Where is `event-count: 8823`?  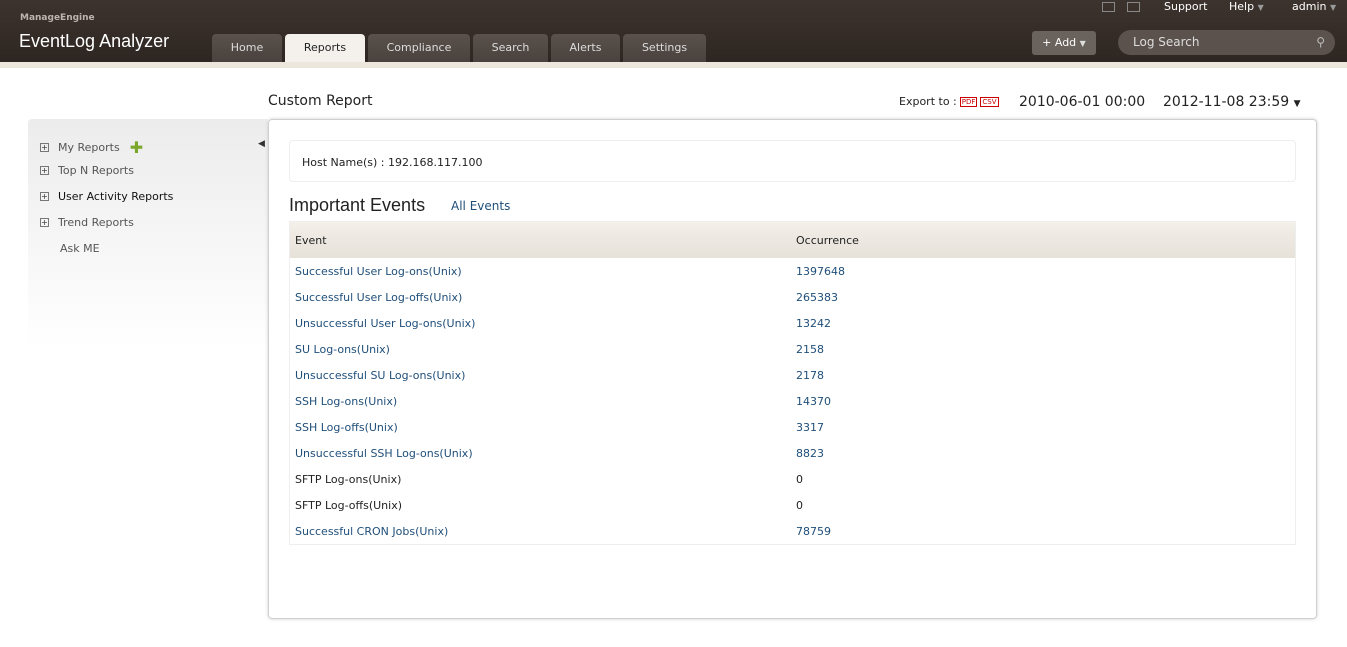
event-count: 8823 is located at coordinates (810, 453).